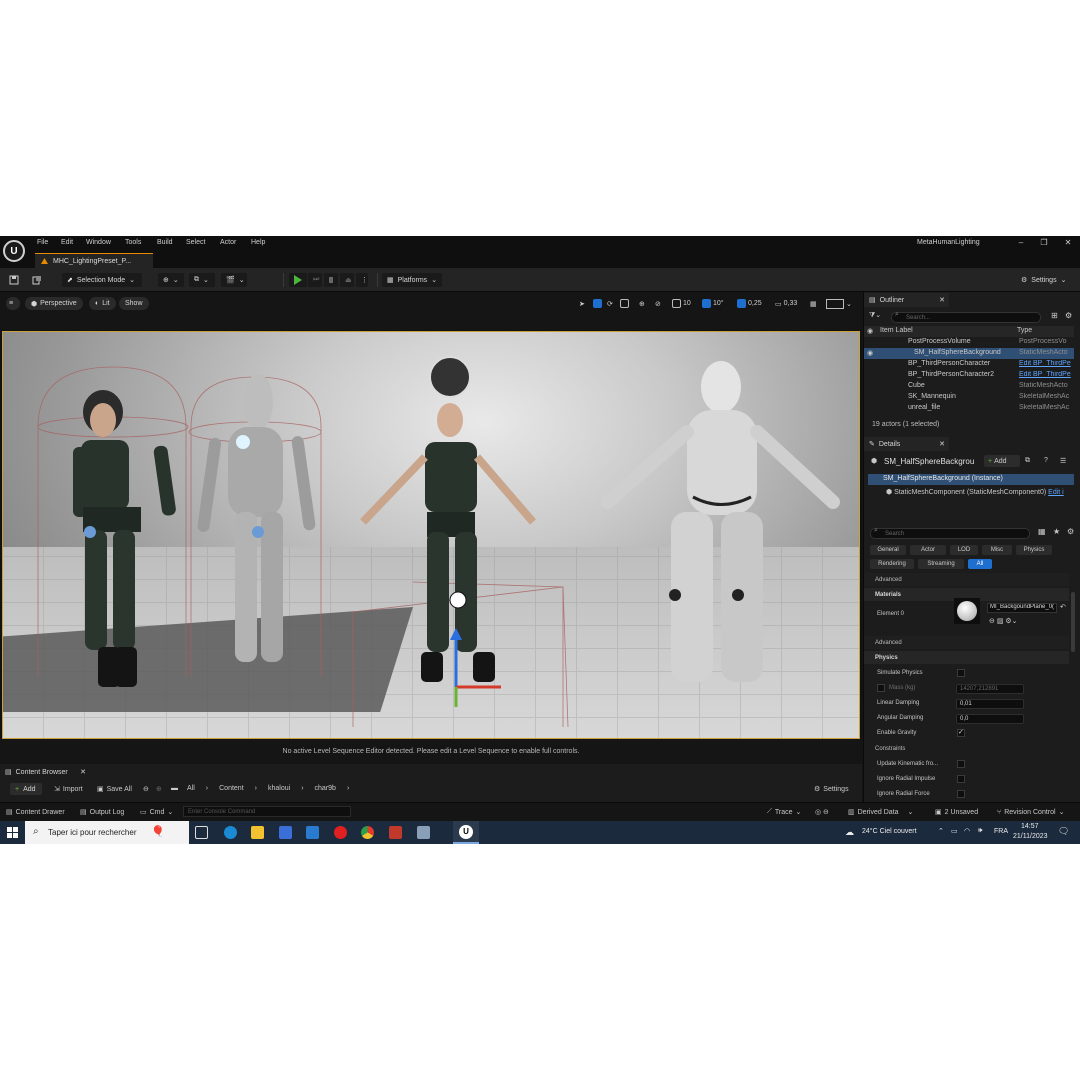  Describe the element at coordinates (822, 812) in the screenshot. I see `sync-icon: ◎ ⊖` at that location.